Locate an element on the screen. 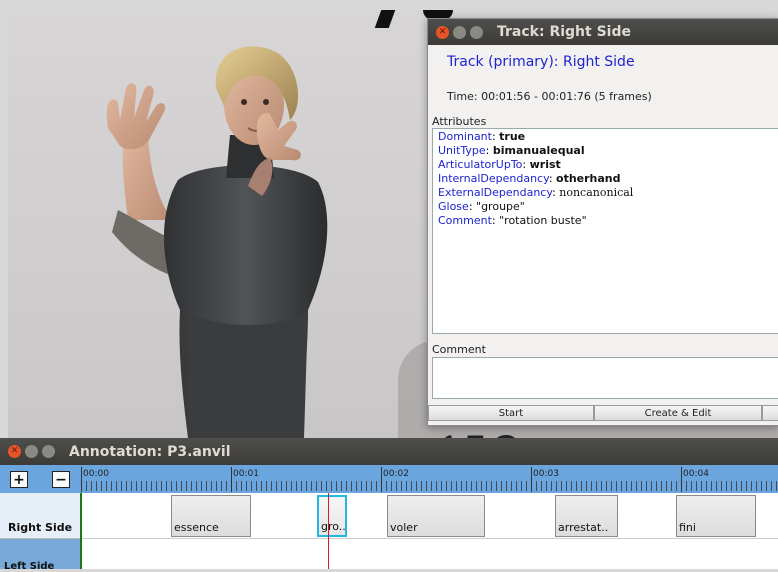  comment-textarea is located at coordinates (605, 378).